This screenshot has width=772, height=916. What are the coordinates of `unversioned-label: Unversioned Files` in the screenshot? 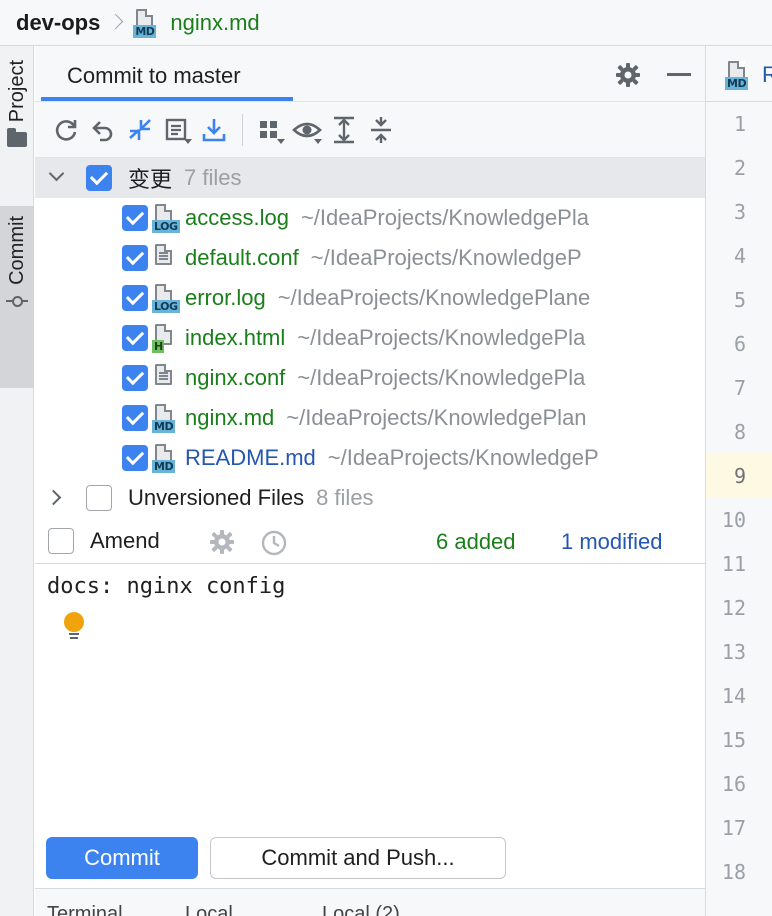 It's located at (216, 497).